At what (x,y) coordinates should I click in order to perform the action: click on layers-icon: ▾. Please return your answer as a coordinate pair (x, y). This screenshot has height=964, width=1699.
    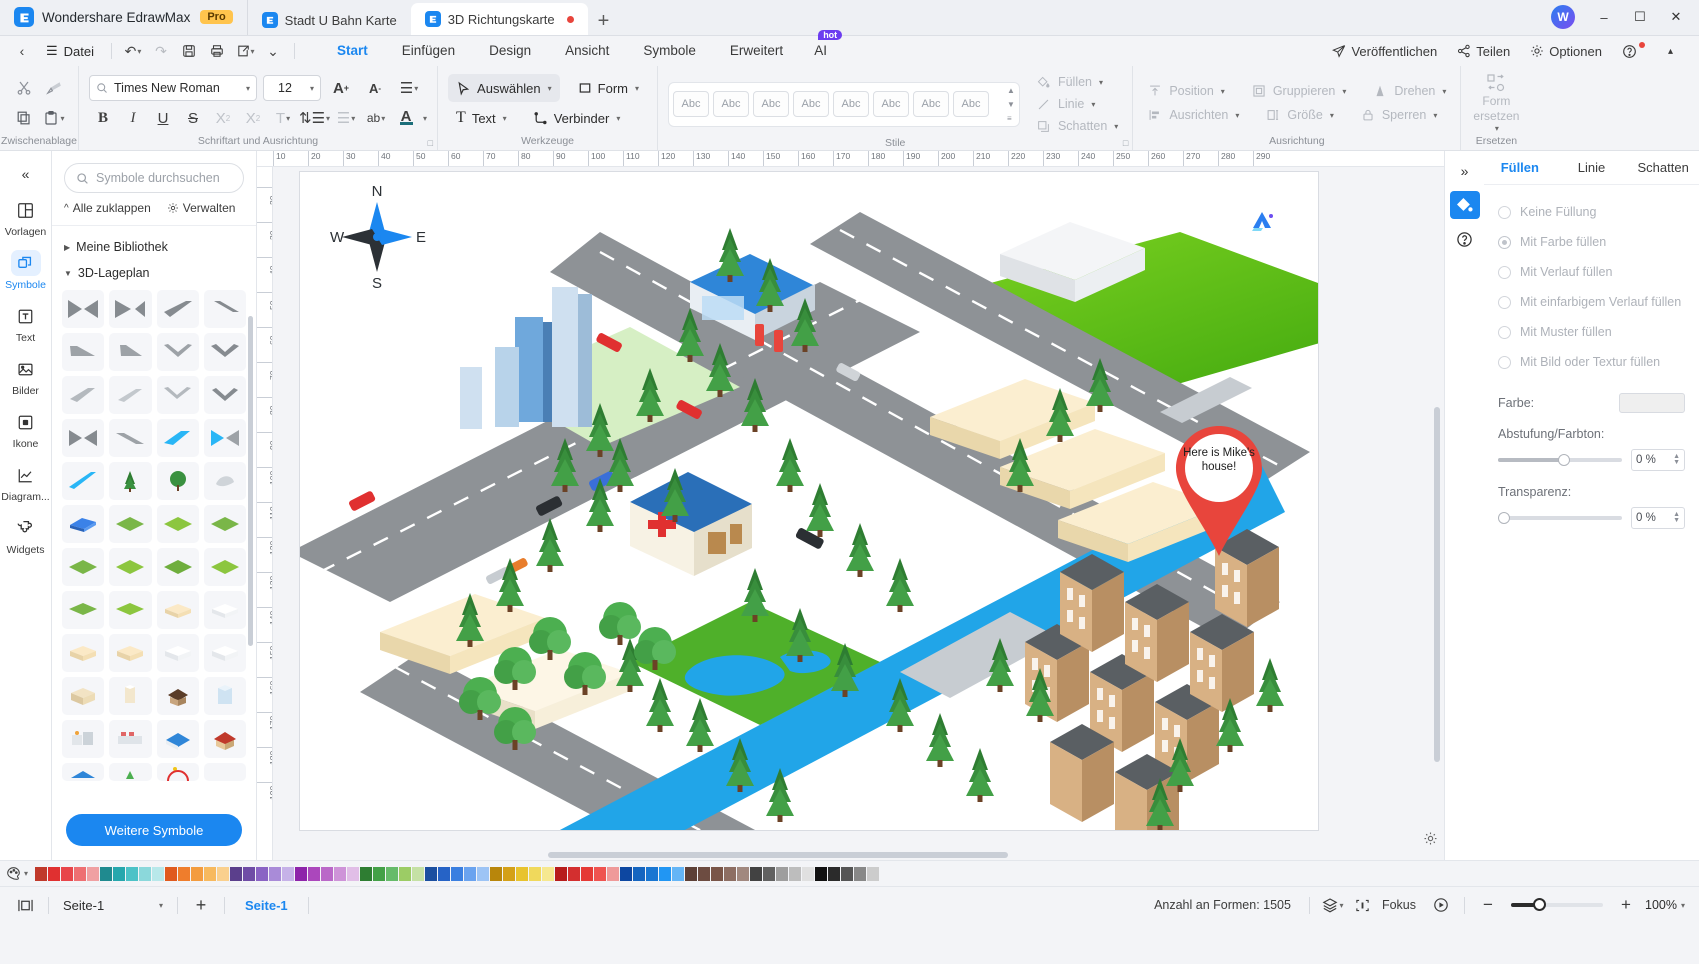
    Looking at the image, I should click on (1333, 905).